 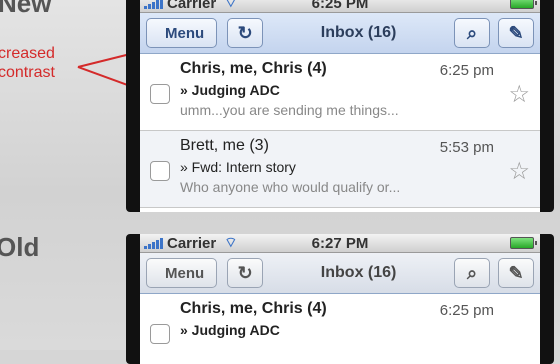 What do you see at coordinates (466, 147) in the screenshot?
I see `message-time: 5:53 pm` at bounding box center [466, 147].